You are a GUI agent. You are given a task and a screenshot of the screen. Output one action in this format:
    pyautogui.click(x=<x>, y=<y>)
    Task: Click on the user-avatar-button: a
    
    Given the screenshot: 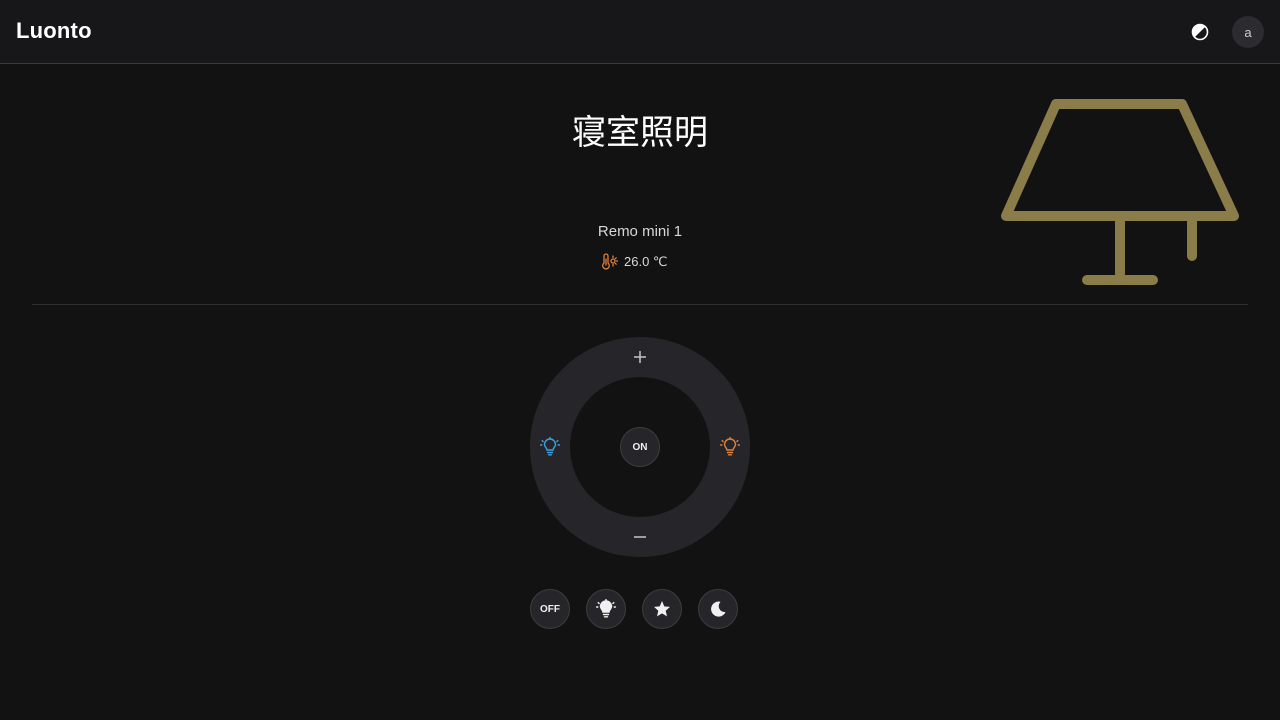 What is the action you would take?
    pyautogui.click(x=1248, y=32)
    